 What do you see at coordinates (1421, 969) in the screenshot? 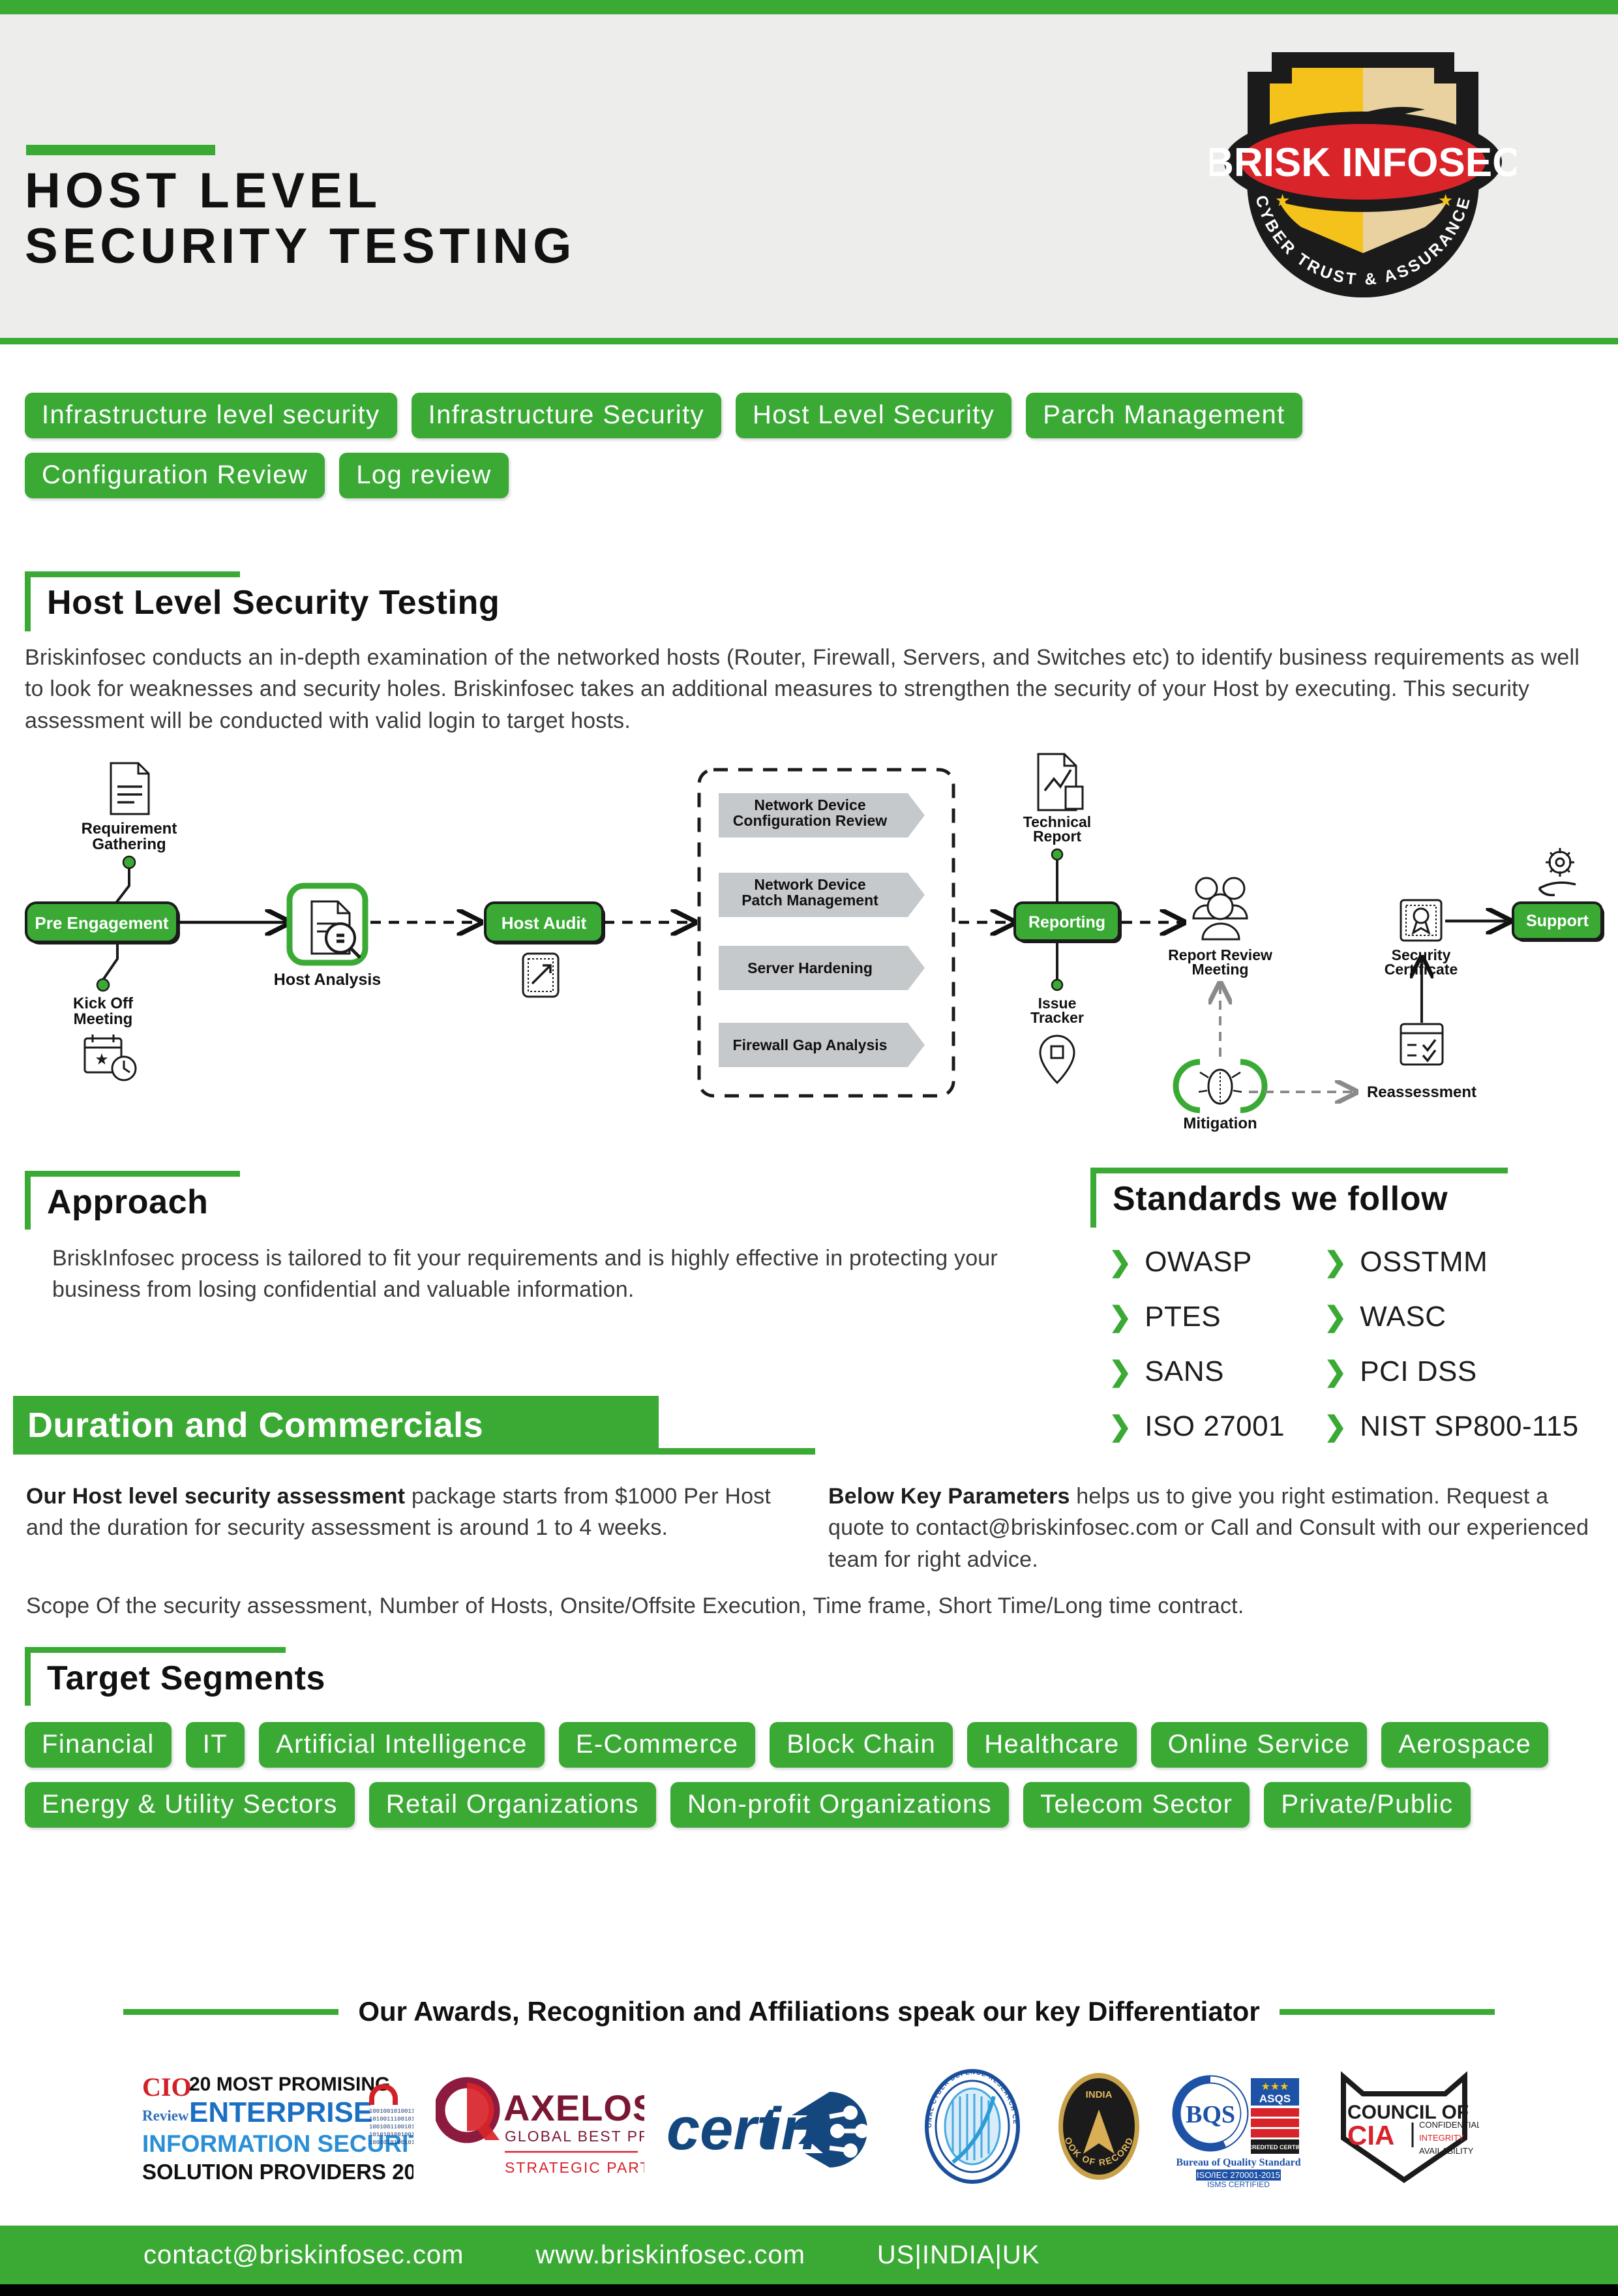
I see `security-certificate-label-2: Certificate` at bounding box center [1421, 969].